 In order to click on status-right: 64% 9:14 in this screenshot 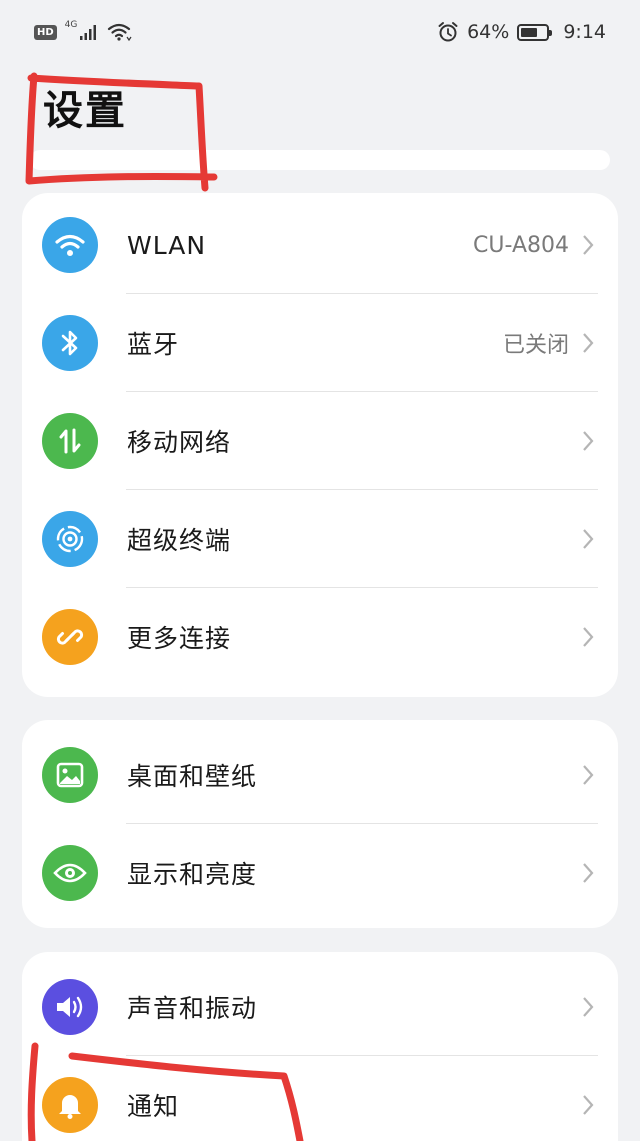, I will do `click(521, 32)`.